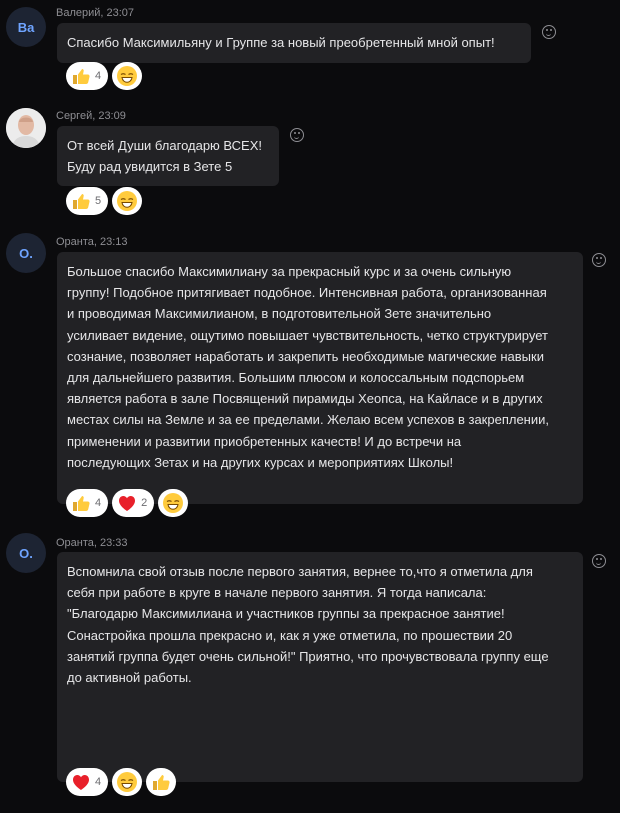  What do you see at coordinates (98, 201) in the screenshot?
I see `reaction-count: 5` at bounding box center [98, 201].